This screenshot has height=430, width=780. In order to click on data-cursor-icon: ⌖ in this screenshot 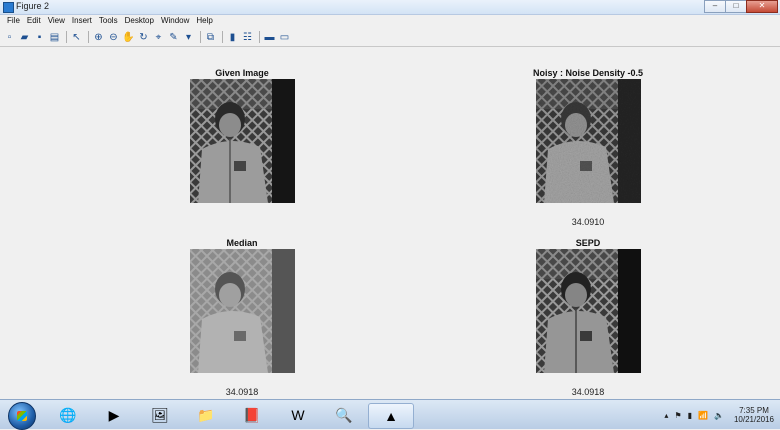, I will do `click(158, 37)`.